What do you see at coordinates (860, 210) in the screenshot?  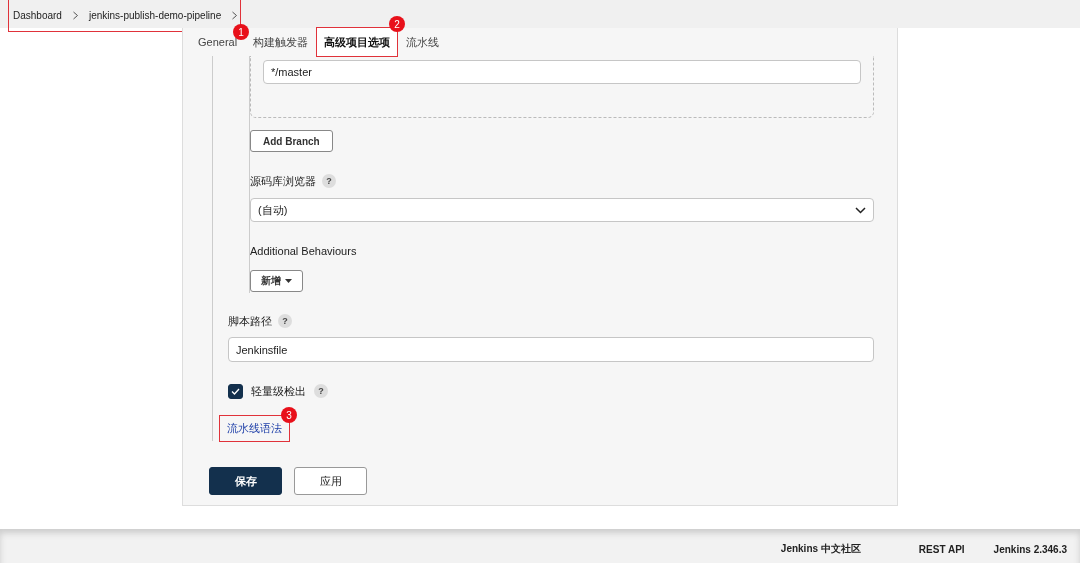 I see `chevron-down-icon` at bounding box center [860, 210].